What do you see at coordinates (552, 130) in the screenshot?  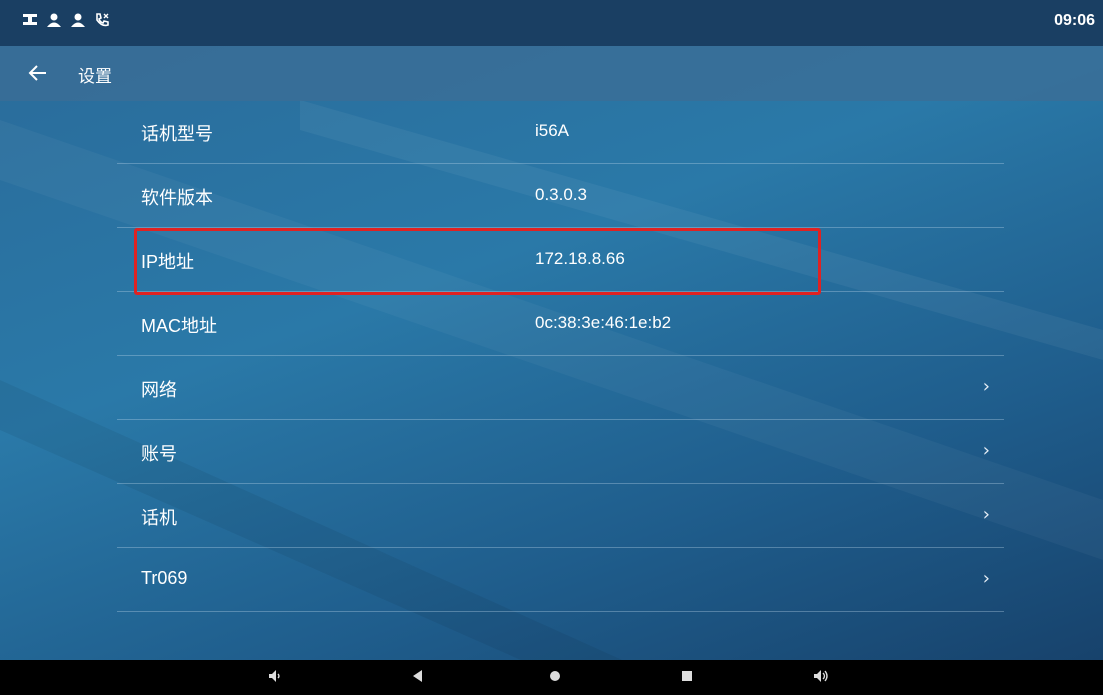 I see `row-value: i56A` at bounding box center [552, 130].